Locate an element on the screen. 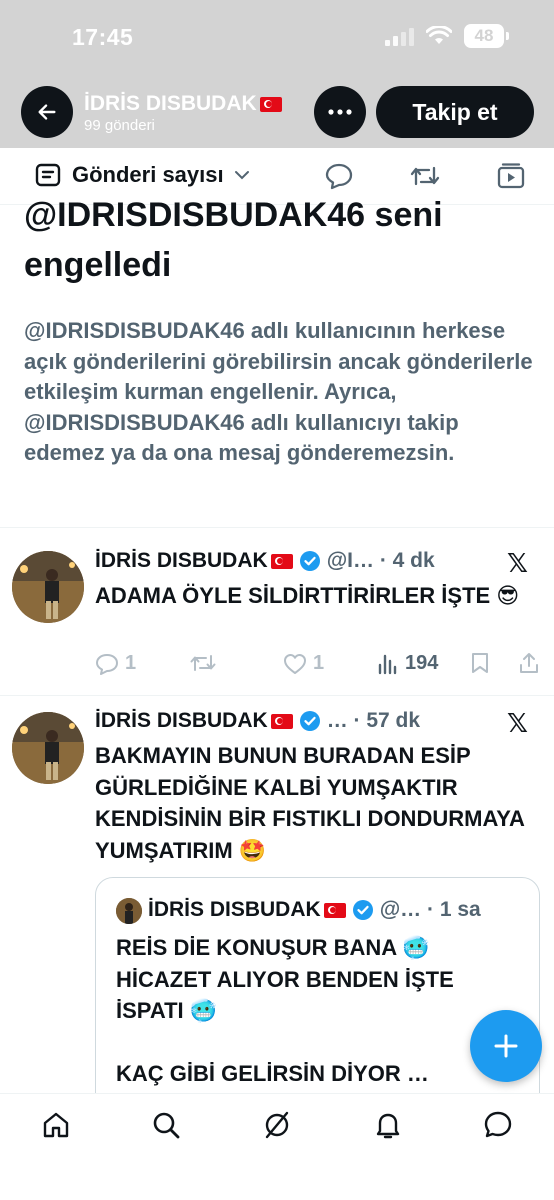 The height and width of the screenshot is (1200, 554). signal-icon is located at coordinates (399, 36).